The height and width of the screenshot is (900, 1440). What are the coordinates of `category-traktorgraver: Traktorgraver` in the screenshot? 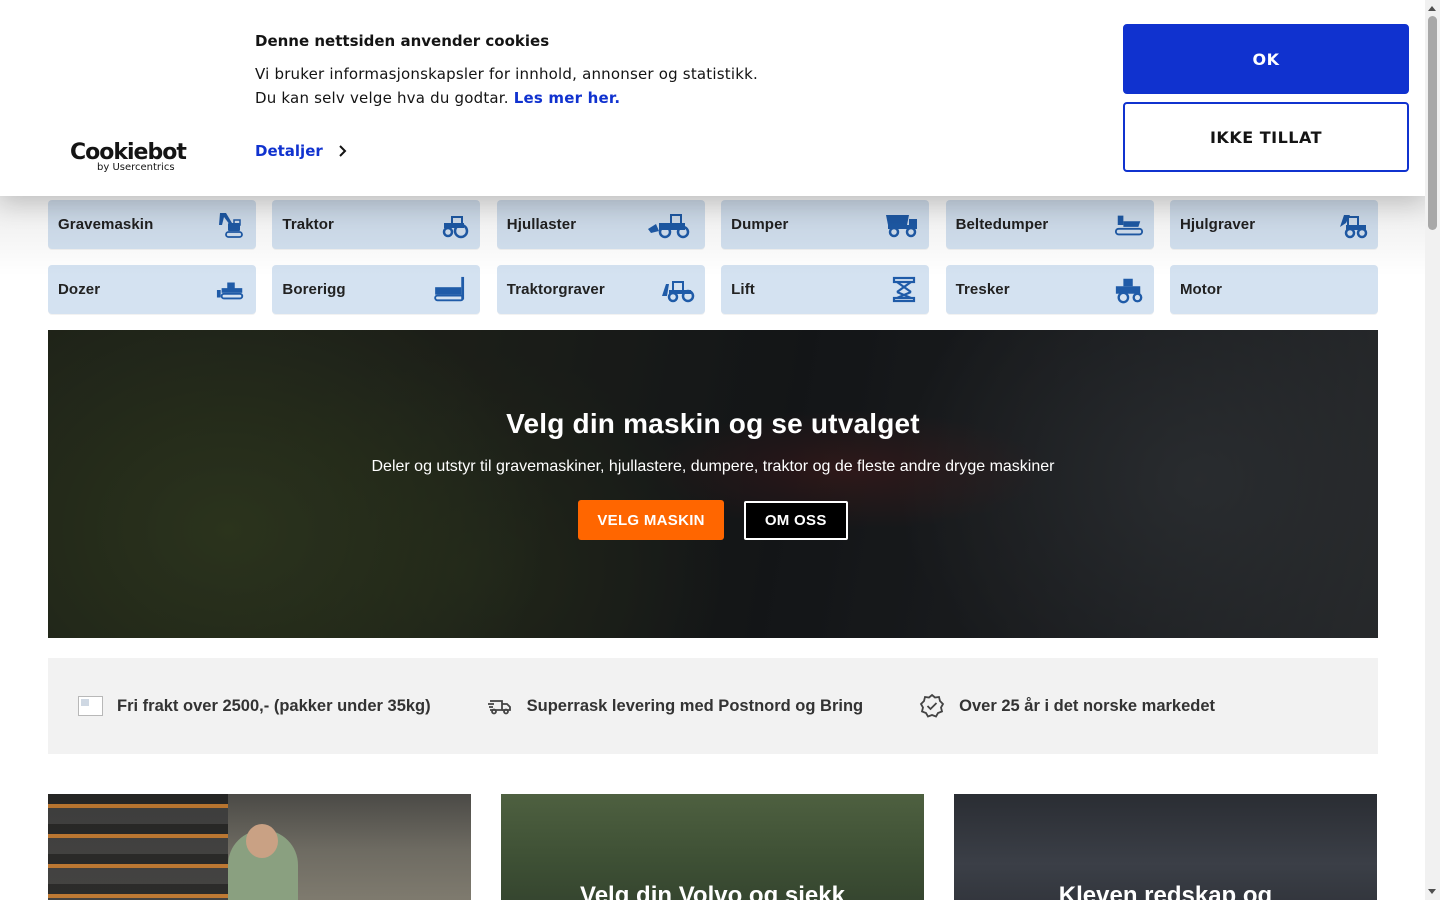 It's located at (600, 289).